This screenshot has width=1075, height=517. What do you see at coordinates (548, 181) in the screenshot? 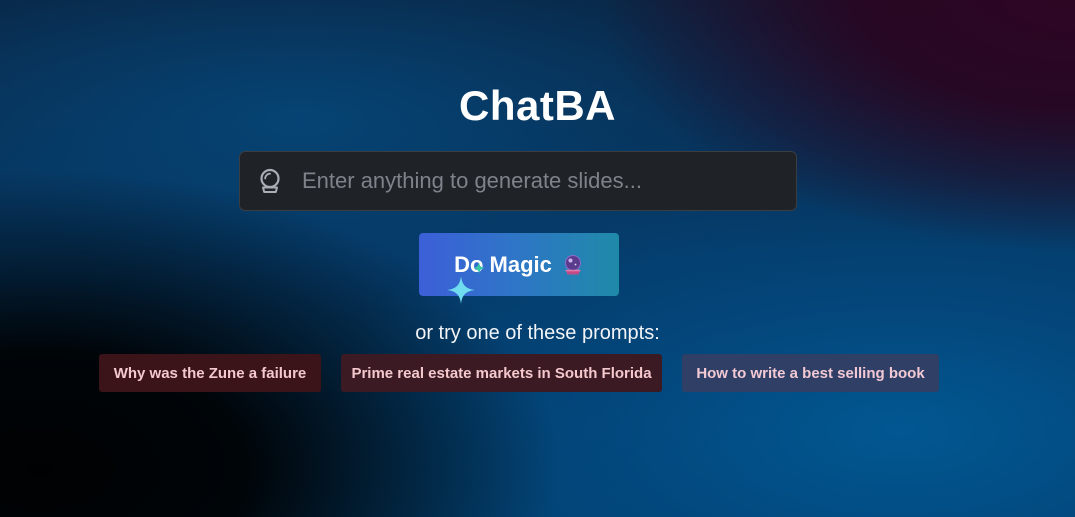
I see `search-input` at bounding box center [548, 181].